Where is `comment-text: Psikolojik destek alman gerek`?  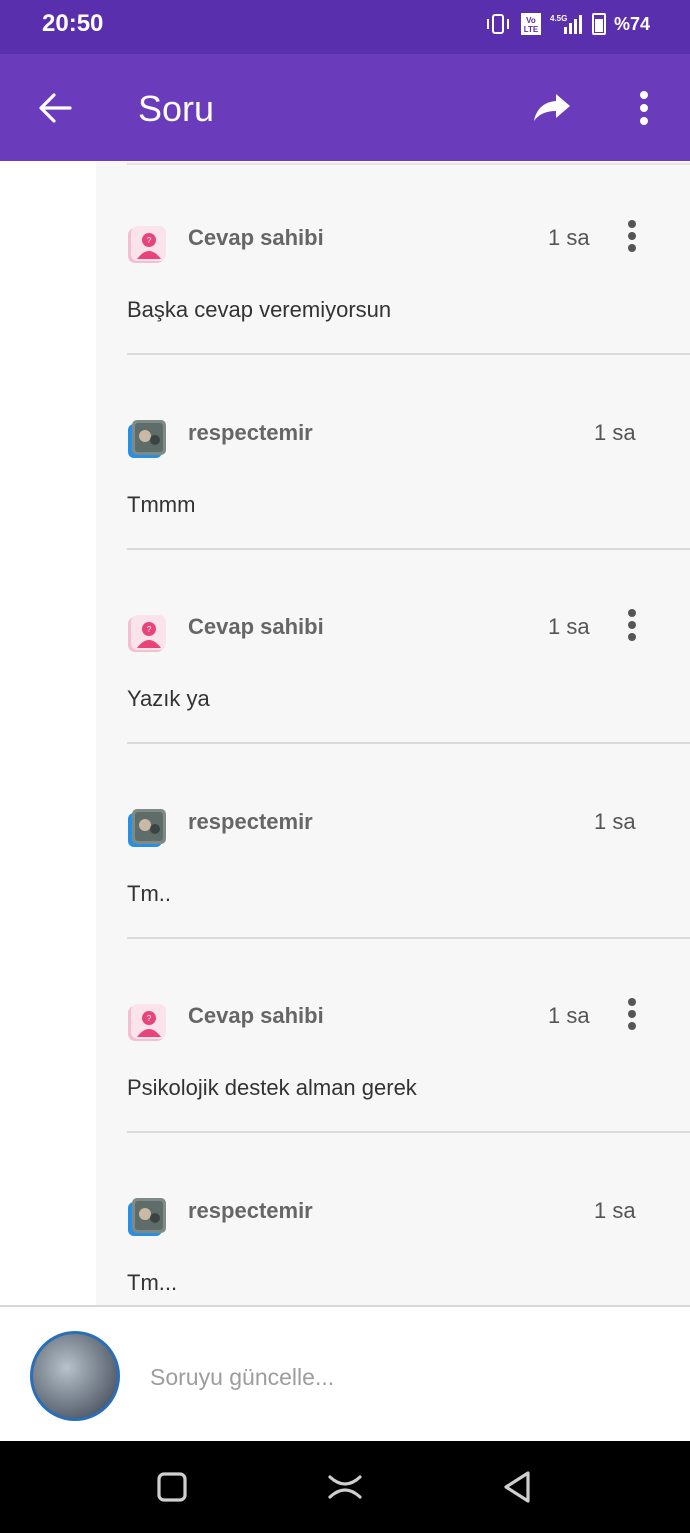 comment-text: Psikolojik destek alman gerek is located at coordinates (272, 1087).